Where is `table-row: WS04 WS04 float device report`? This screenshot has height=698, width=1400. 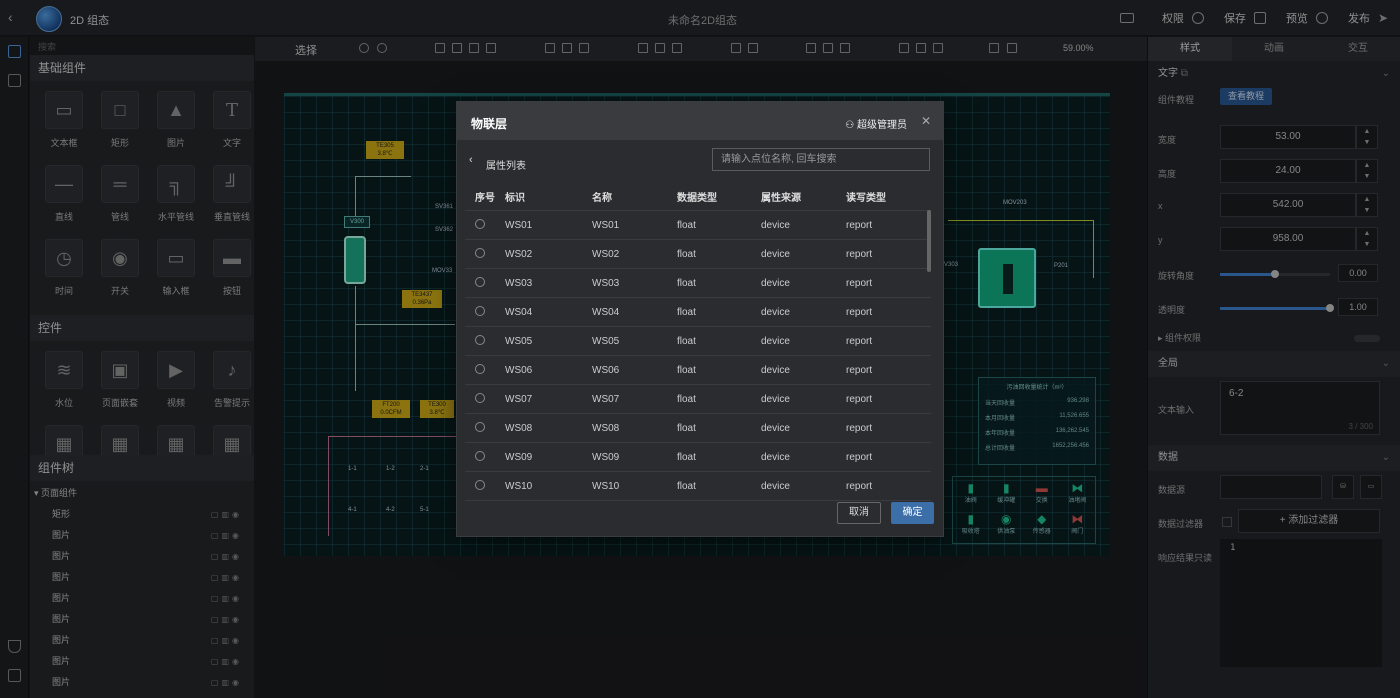 table-row: WS04 WS04 float device report is located at coordinates (698, 312).